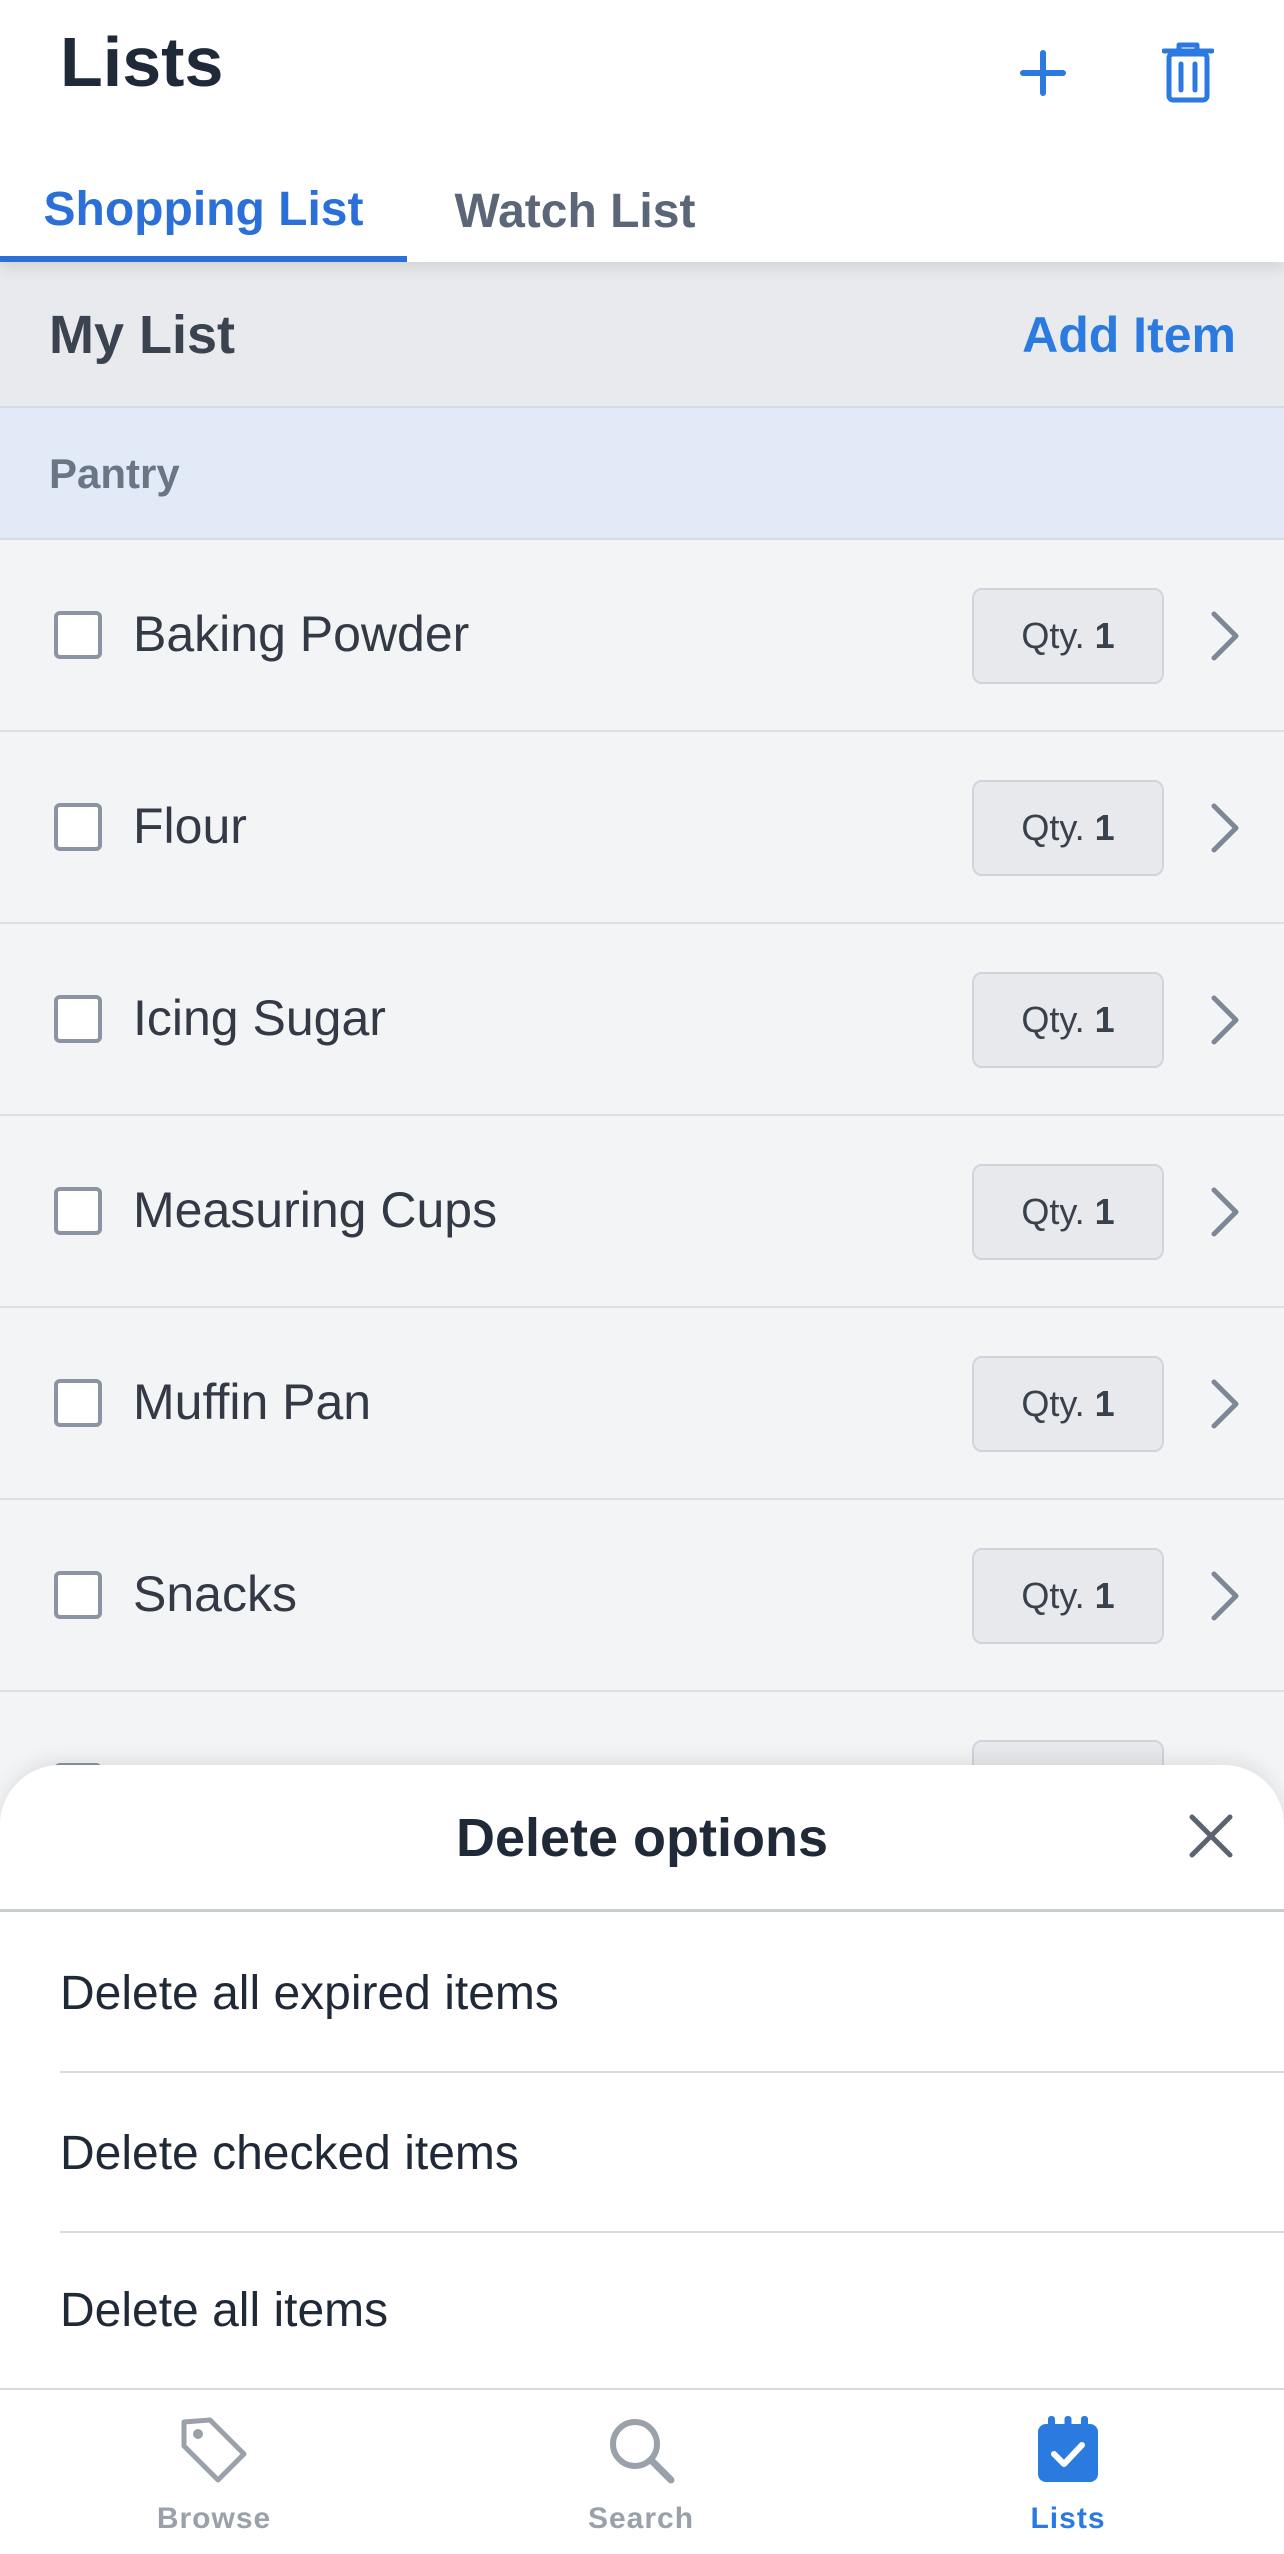  I want to click on item-name: Baking Powder, so click(301, 634).